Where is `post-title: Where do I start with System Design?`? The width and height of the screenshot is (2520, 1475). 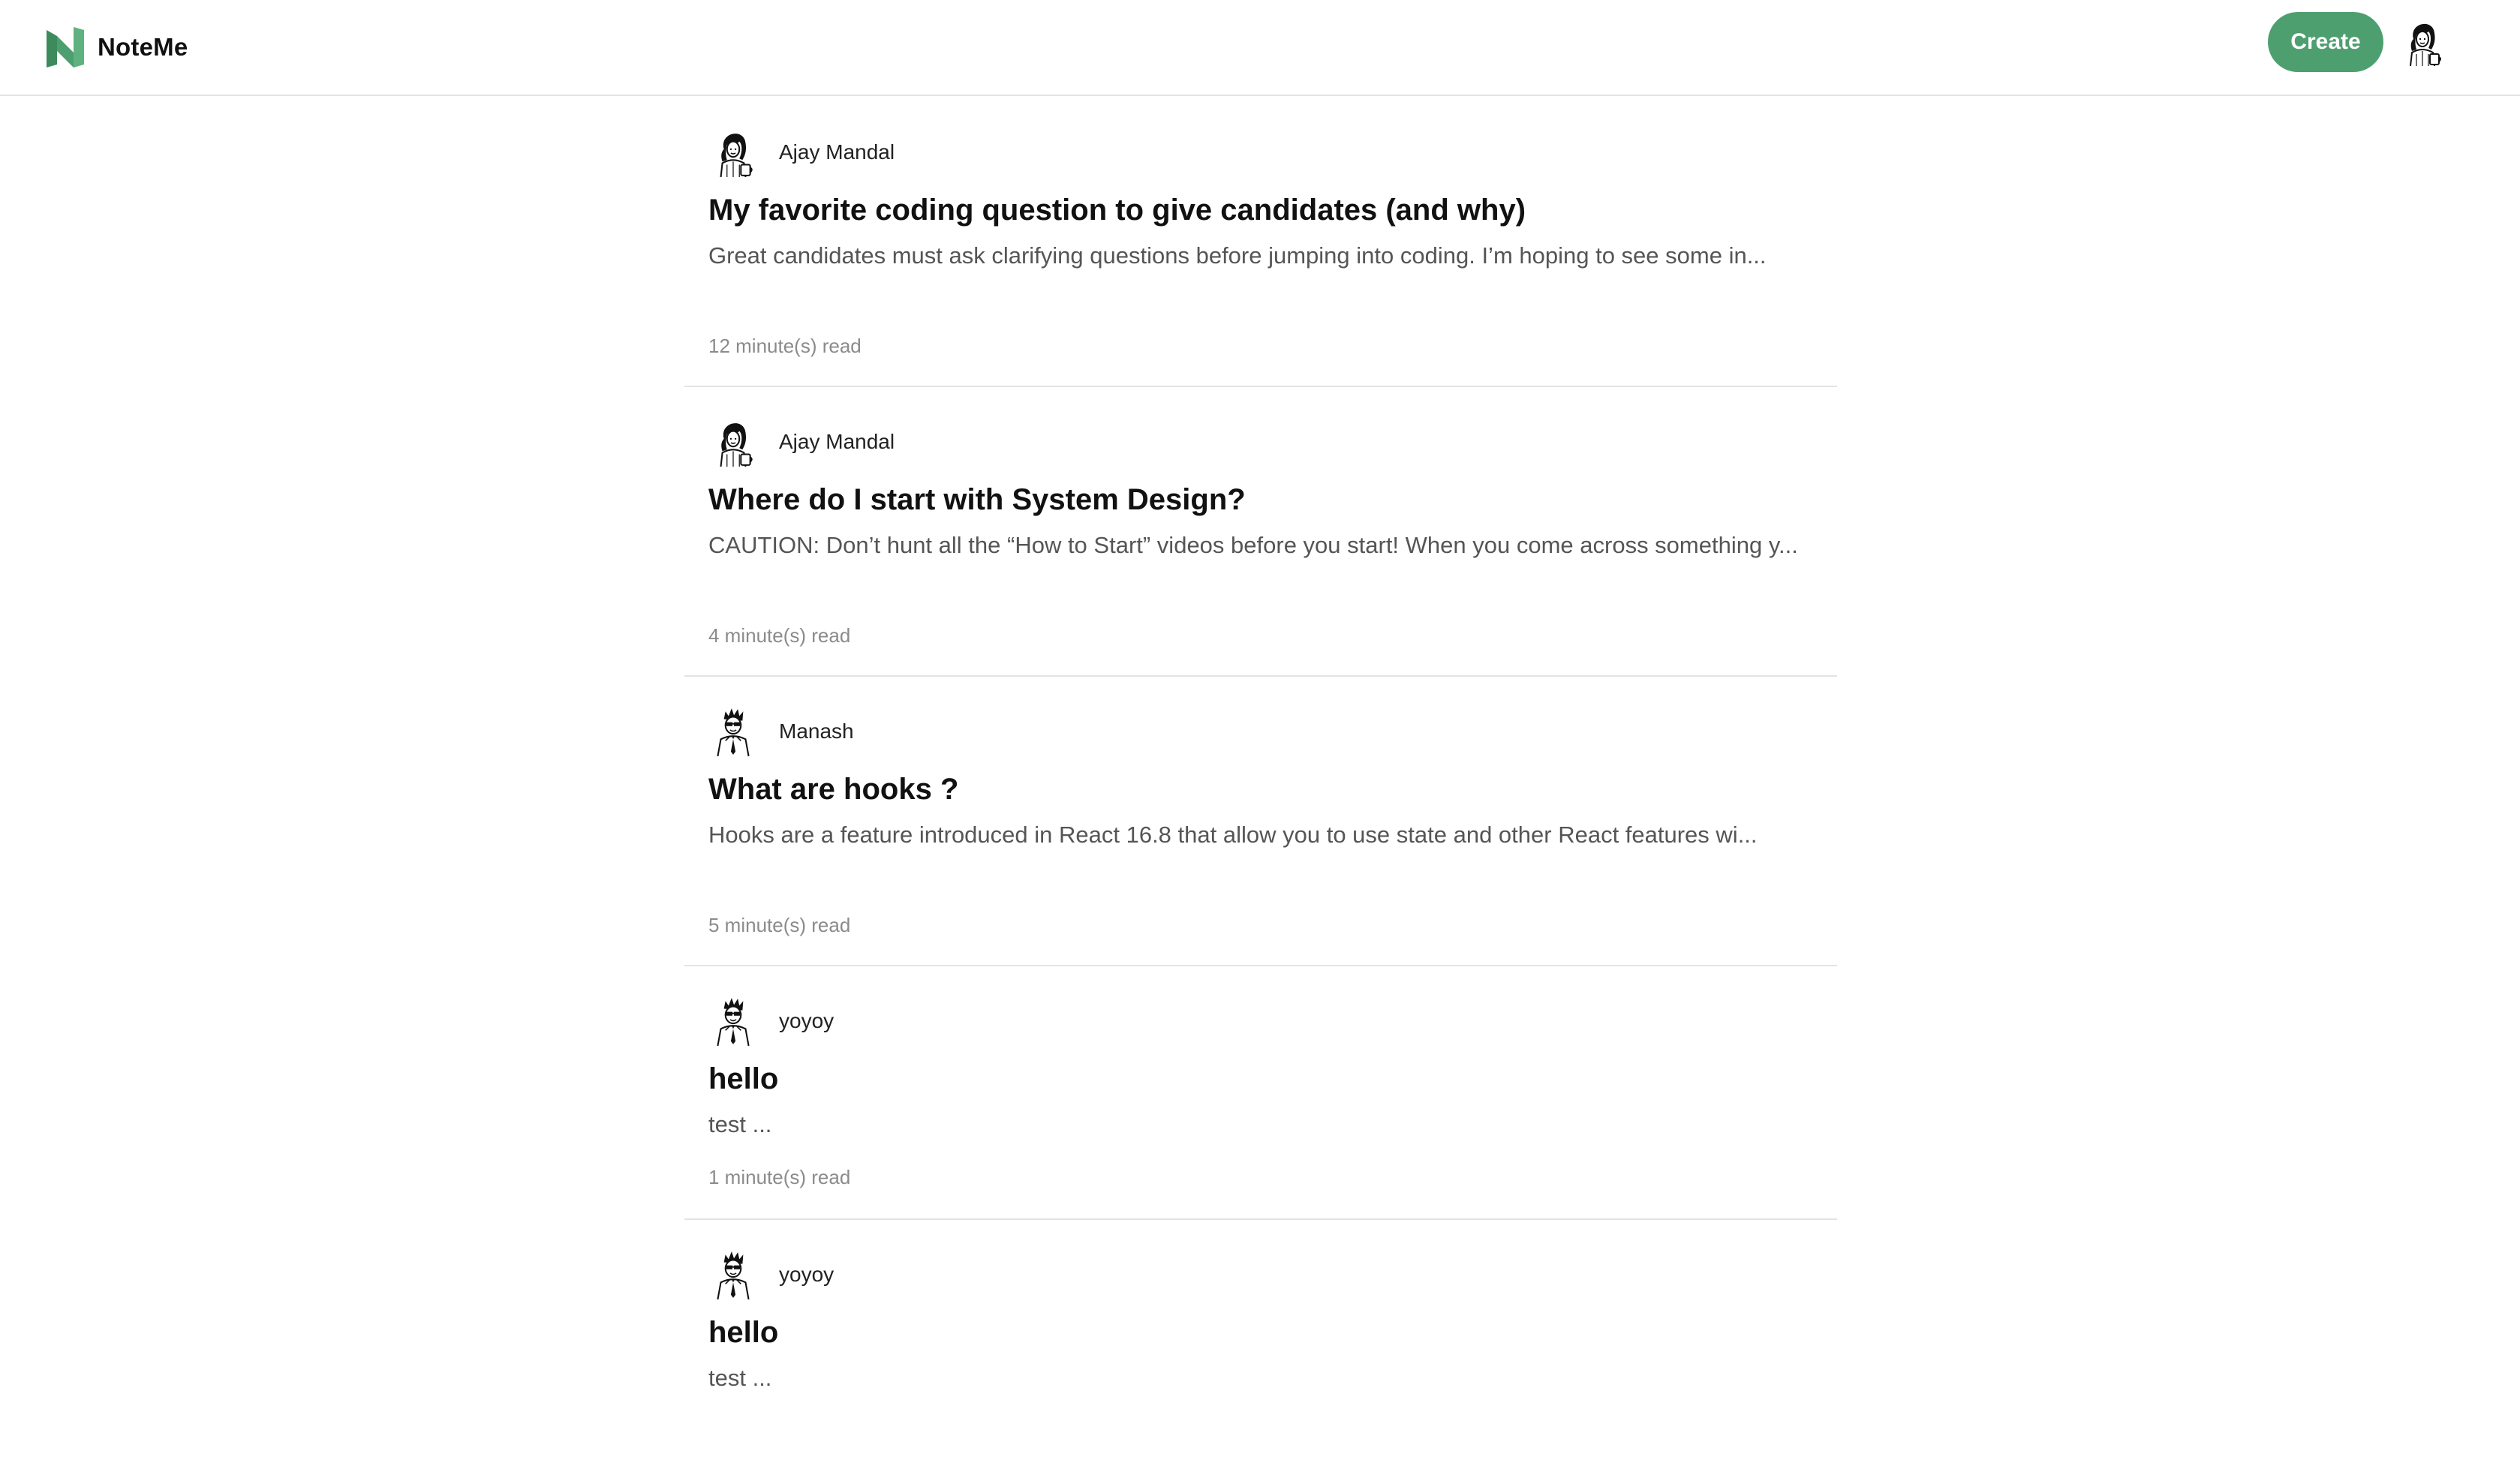
post-title: Where do I start with System Design? is located at coordinates (977, 500).